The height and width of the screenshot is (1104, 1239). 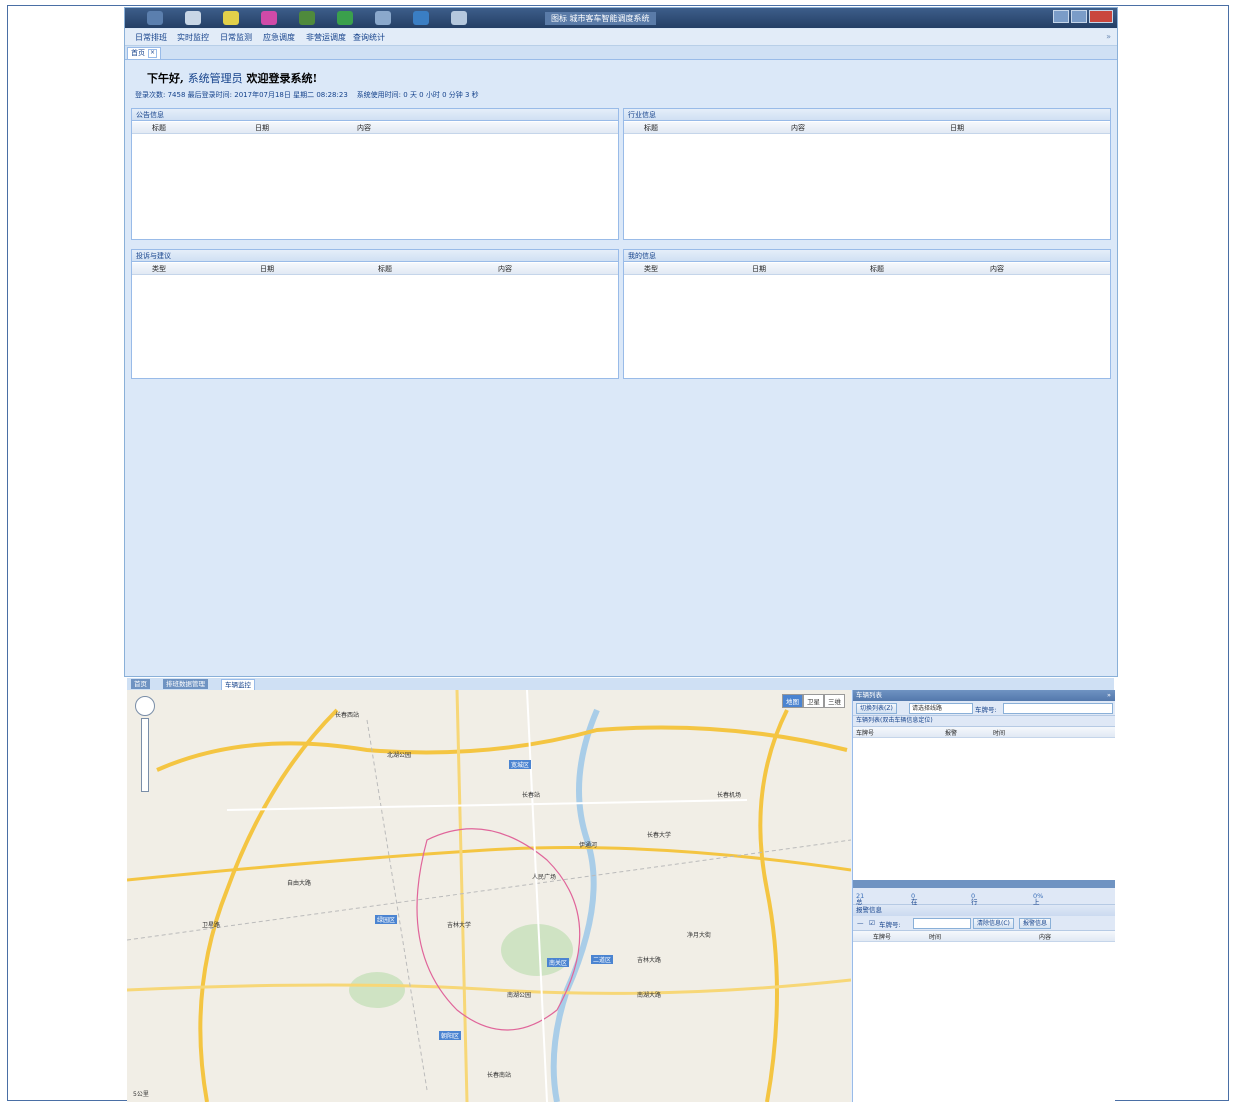 I want to click on login-count: 7458, so click(x=176, y=95).